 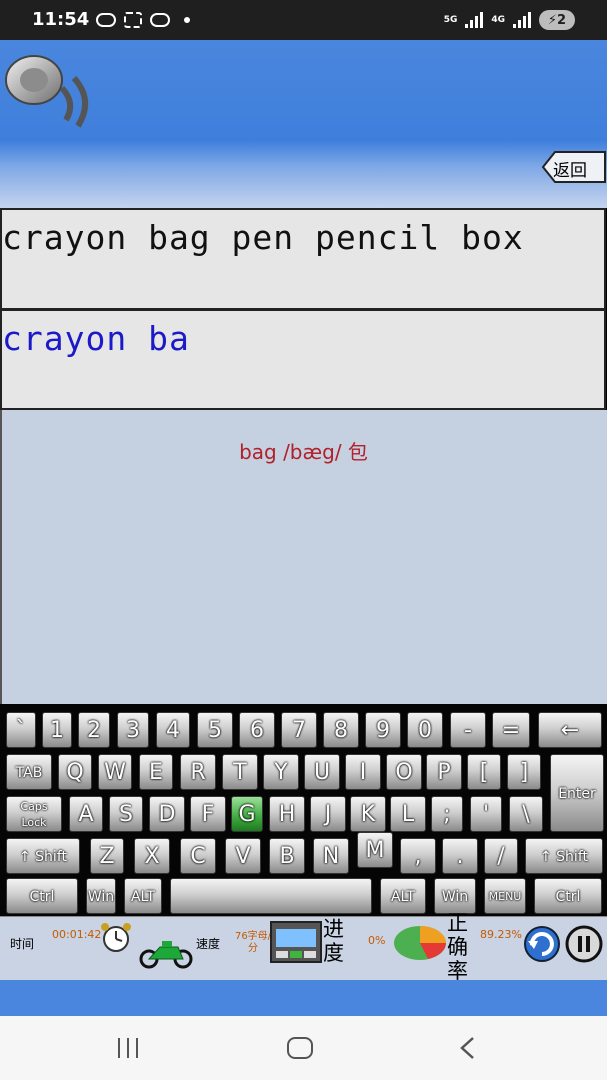 What do you see at coordinates (106, 20) in the screenshot?
I see `wechat-icon` at bounding box center [106, 20].